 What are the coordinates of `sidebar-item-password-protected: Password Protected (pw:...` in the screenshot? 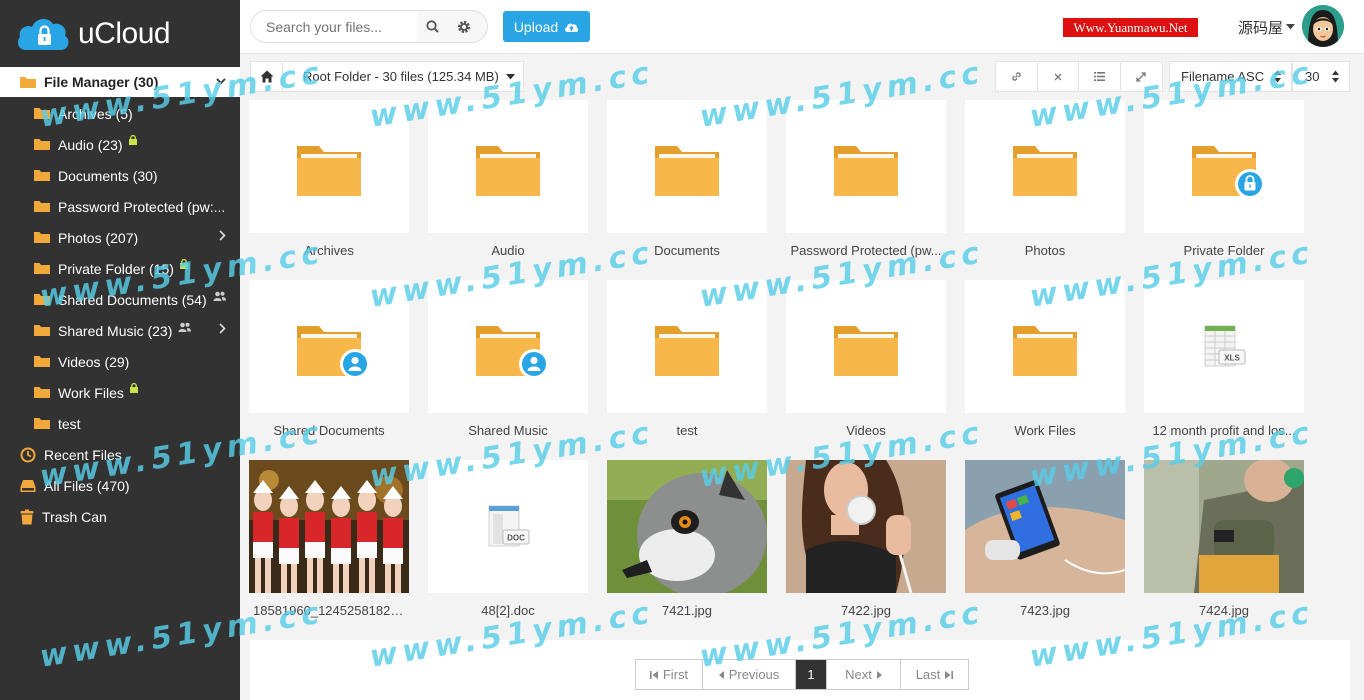 It's located at (120, 206).